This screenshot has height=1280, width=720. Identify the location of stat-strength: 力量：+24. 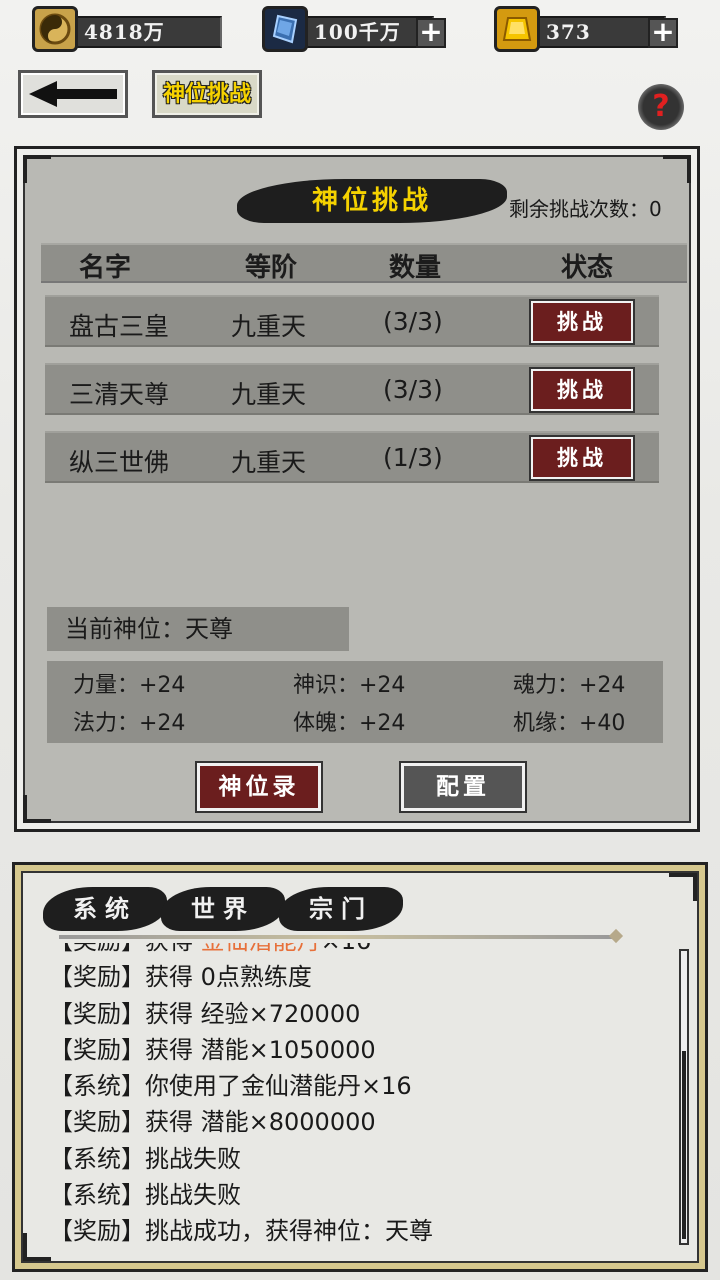
(129, 685).